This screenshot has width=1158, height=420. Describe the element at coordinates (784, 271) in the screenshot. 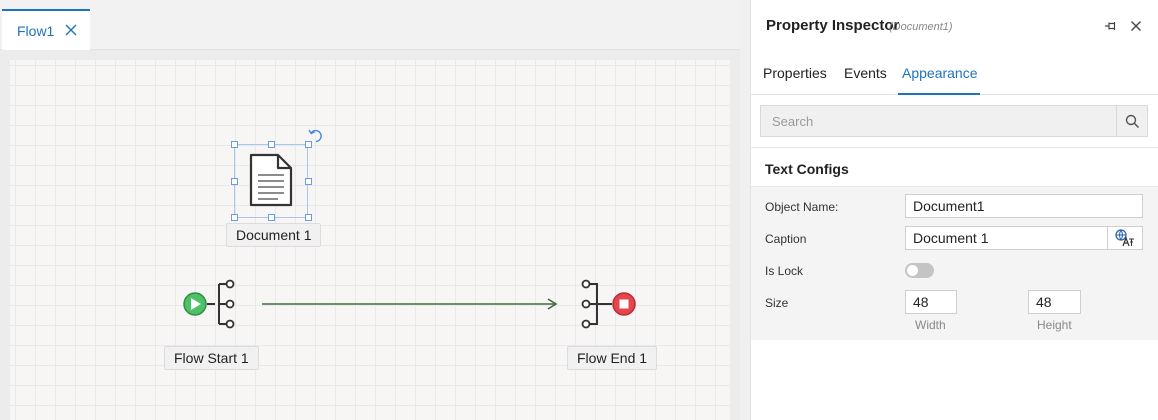

I see `is-lock-label: Is Lock` at that location.